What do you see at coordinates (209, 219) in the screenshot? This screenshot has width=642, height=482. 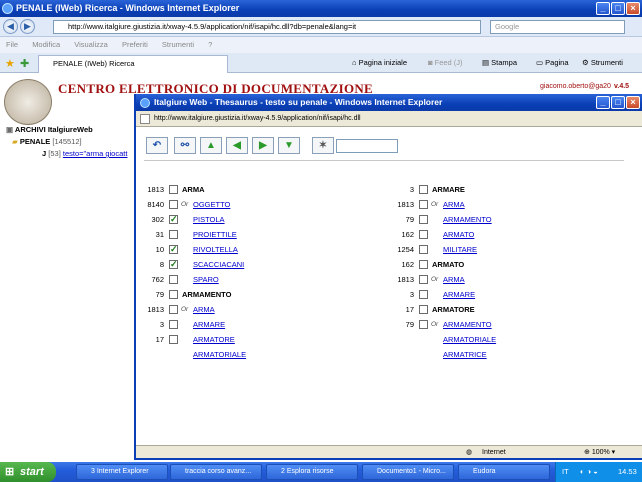 I see `term-link: PISTOLA` at bounding box center [209, 219].